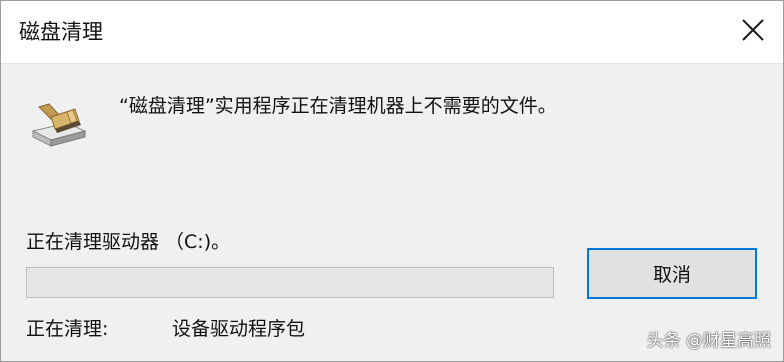 Image resolution: width=784 pixels, height=362 pixels. What do you see at coordinates (67, 329) in the screenshot?
I see `cleaning-label: 正在清理:` at bounding box center [67, 329].